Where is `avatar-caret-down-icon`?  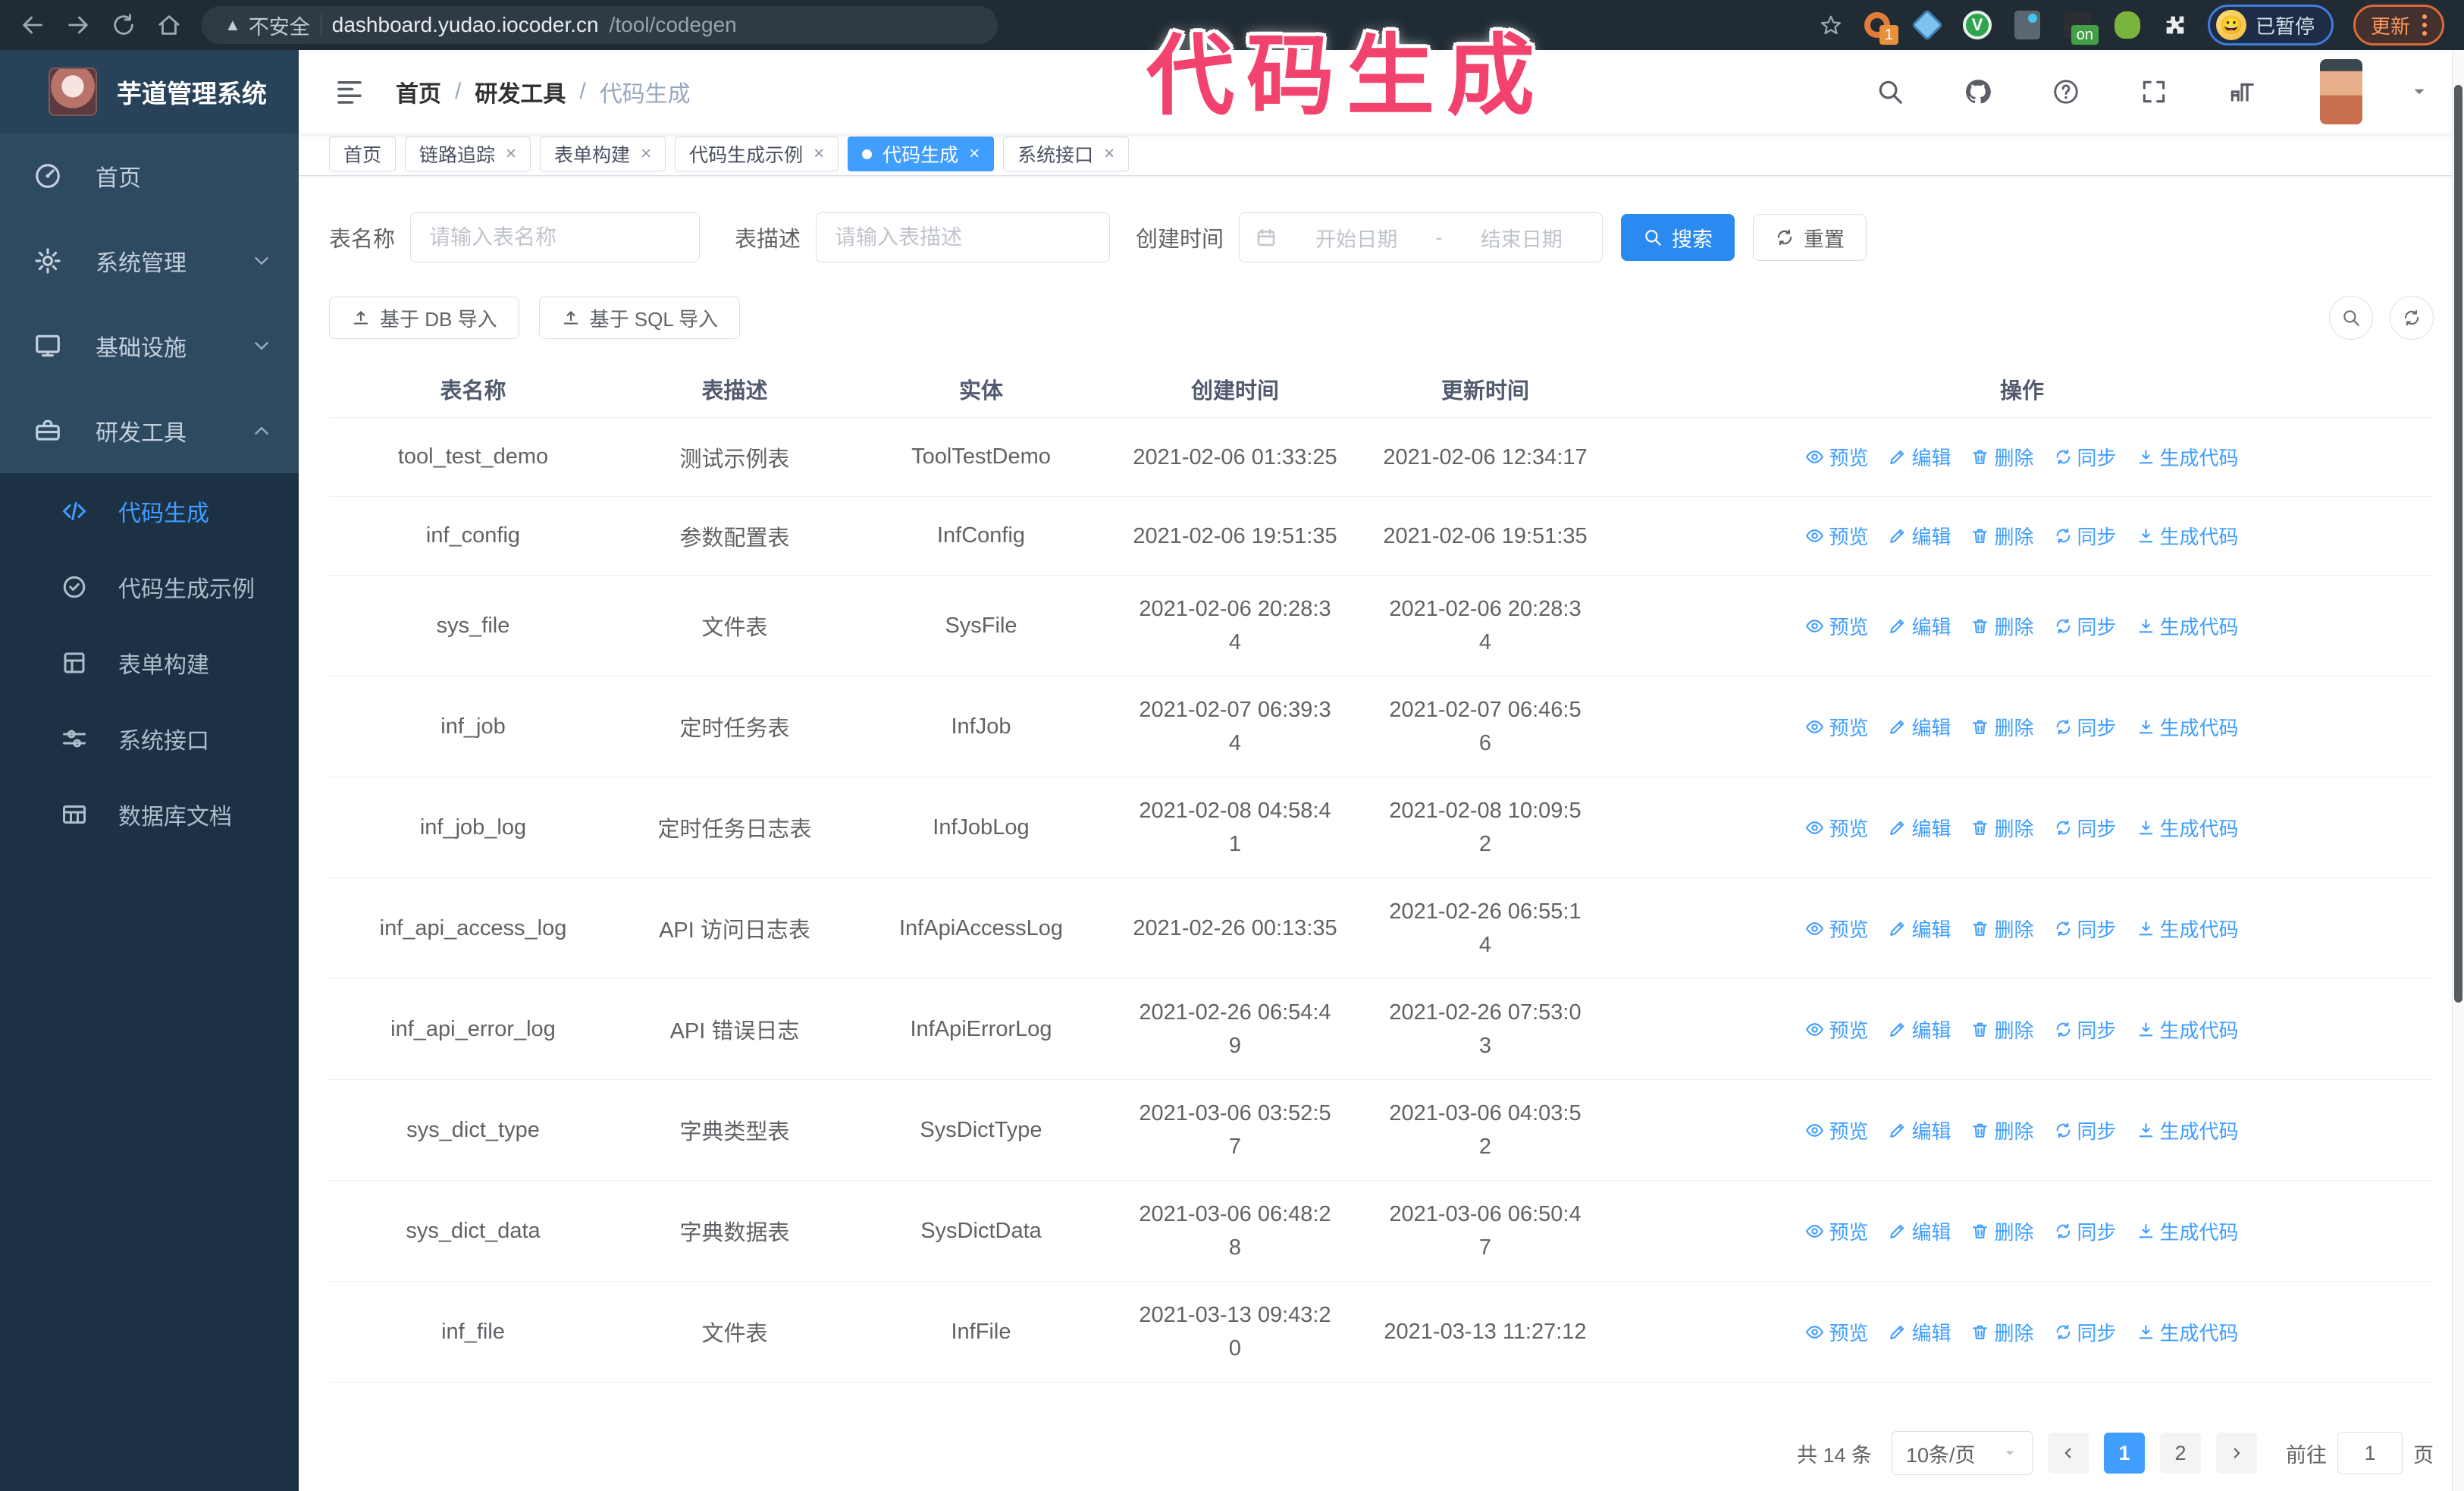
avatar-caret-down-icon is located at coordinates (2419, 92).